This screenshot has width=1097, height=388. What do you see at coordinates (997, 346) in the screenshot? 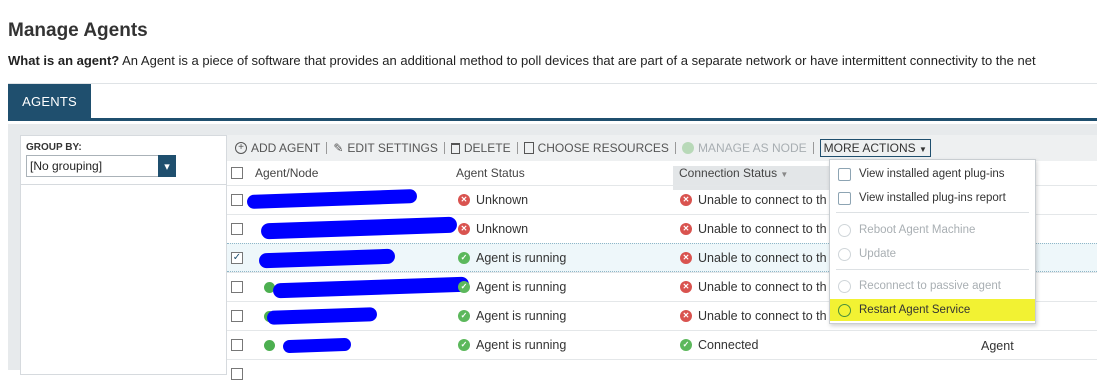
I see `agent-type-cell: Agent` at bounding box center [997, 346].